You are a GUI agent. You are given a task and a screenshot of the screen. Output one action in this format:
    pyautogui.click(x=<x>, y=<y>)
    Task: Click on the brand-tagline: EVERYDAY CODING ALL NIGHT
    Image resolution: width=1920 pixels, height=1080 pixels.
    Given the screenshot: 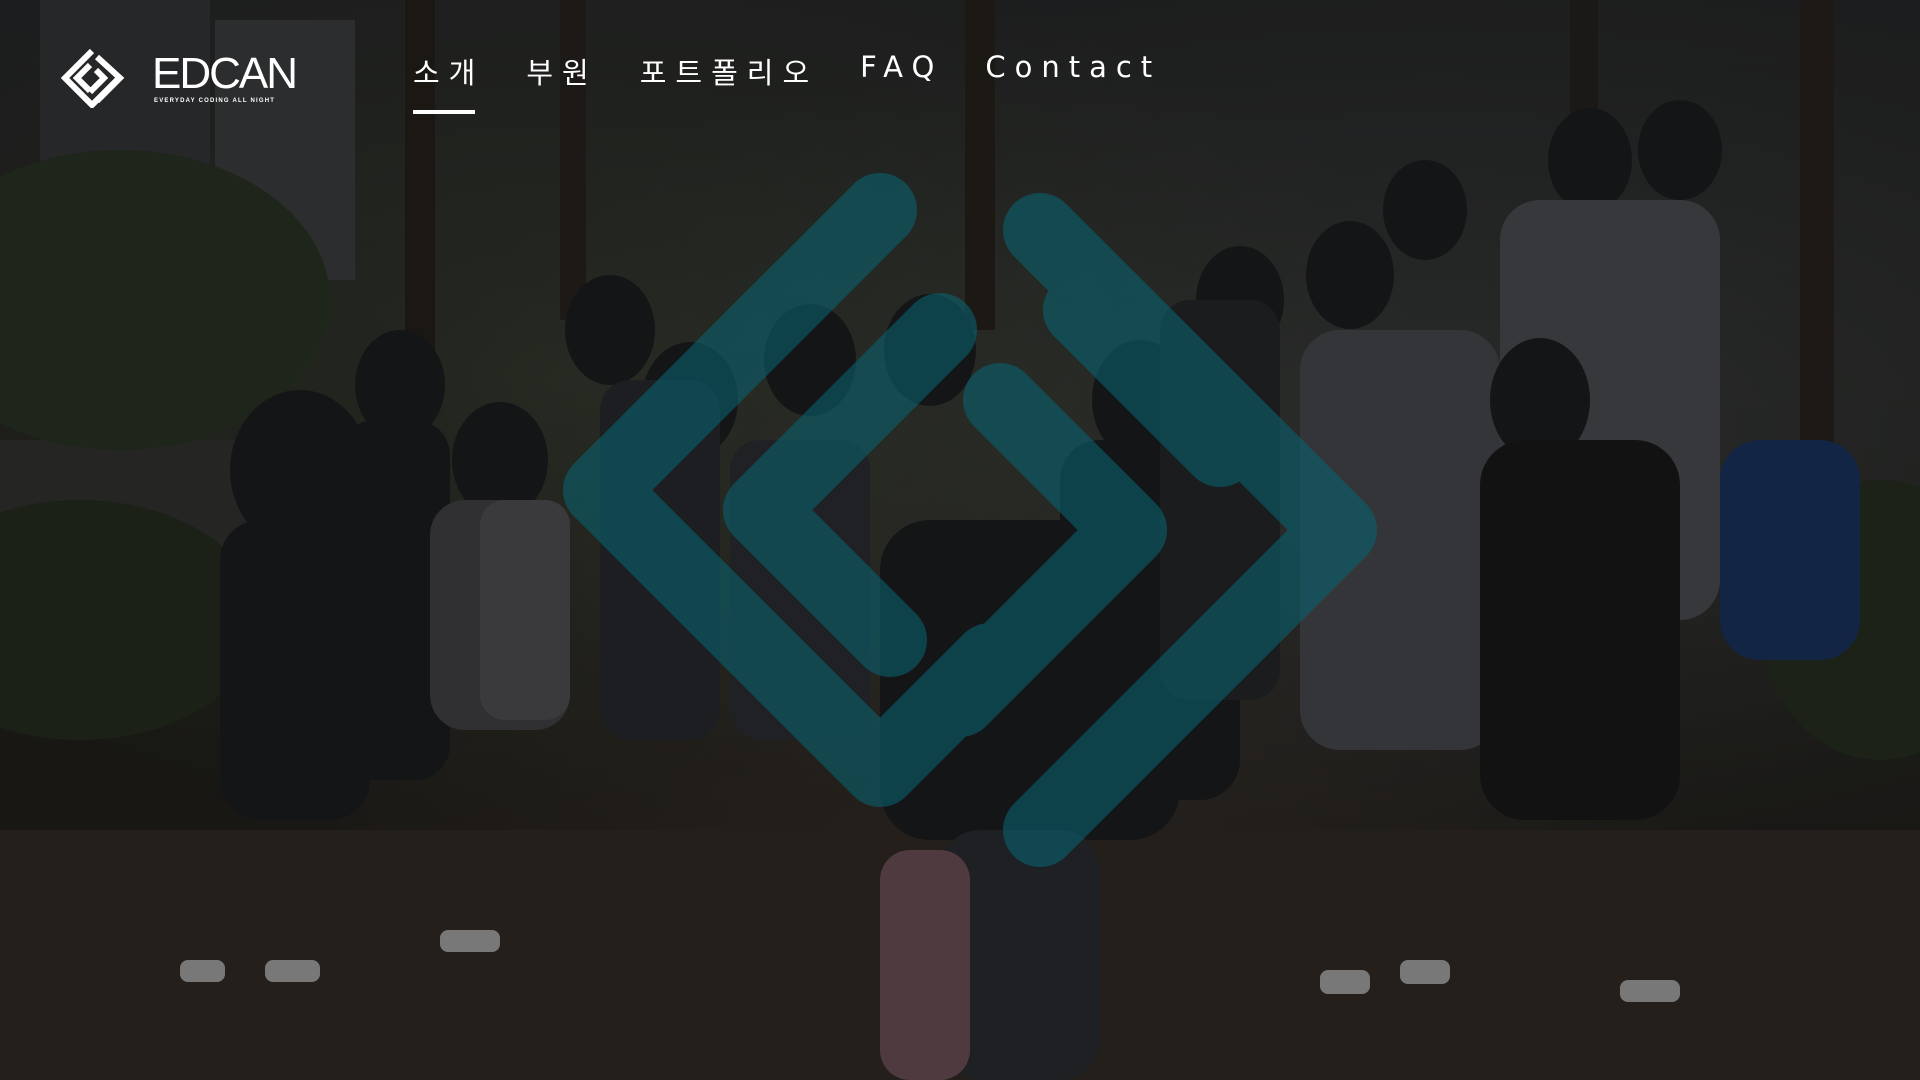 What is the action you would take?
    pyautogui.click(x=215, y=101)
    